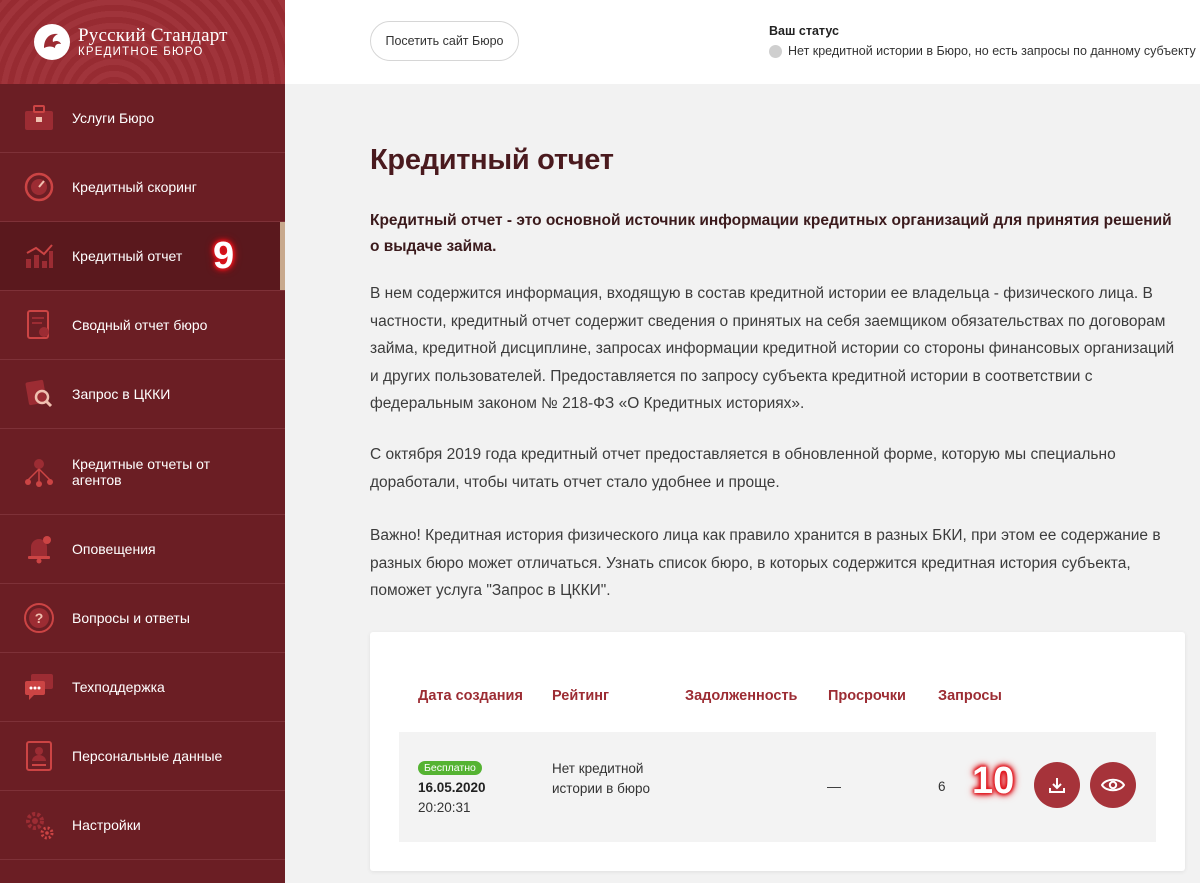 This screenshot has width=1200, height=883. I want to click on sidebar-item-label: Вопросы и ответы, so click(131, 618).